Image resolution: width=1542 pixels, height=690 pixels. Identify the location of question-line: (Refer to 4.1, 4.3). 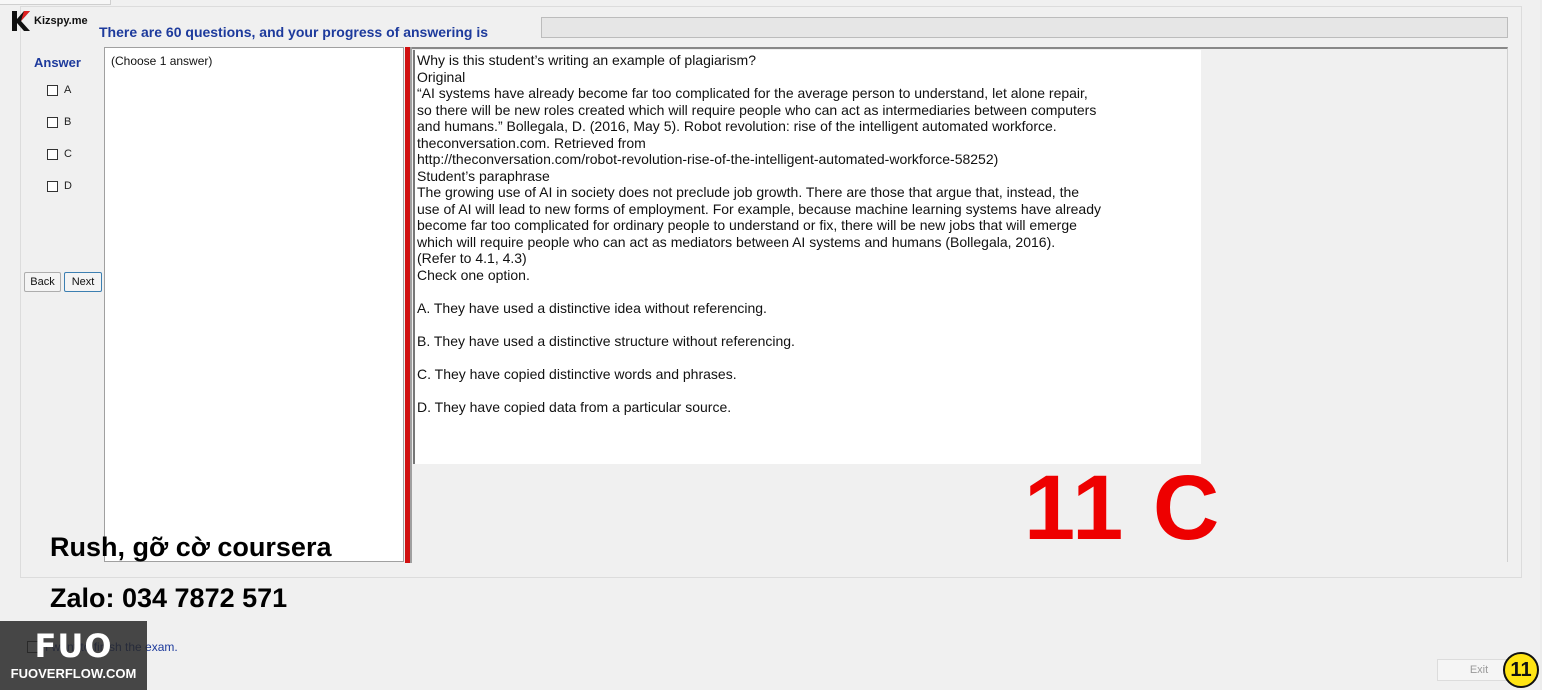
(472, 258).